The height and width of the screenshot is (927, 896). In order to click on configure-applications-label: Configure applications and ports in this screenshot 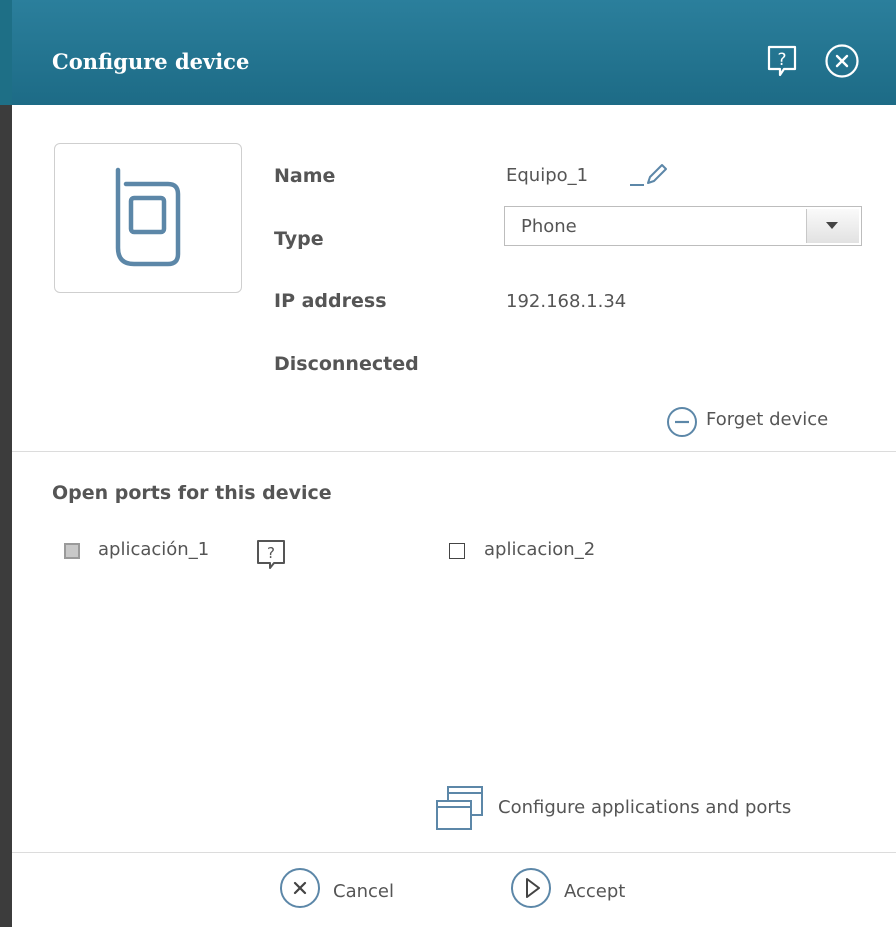, I will do `click(645, 807)`.